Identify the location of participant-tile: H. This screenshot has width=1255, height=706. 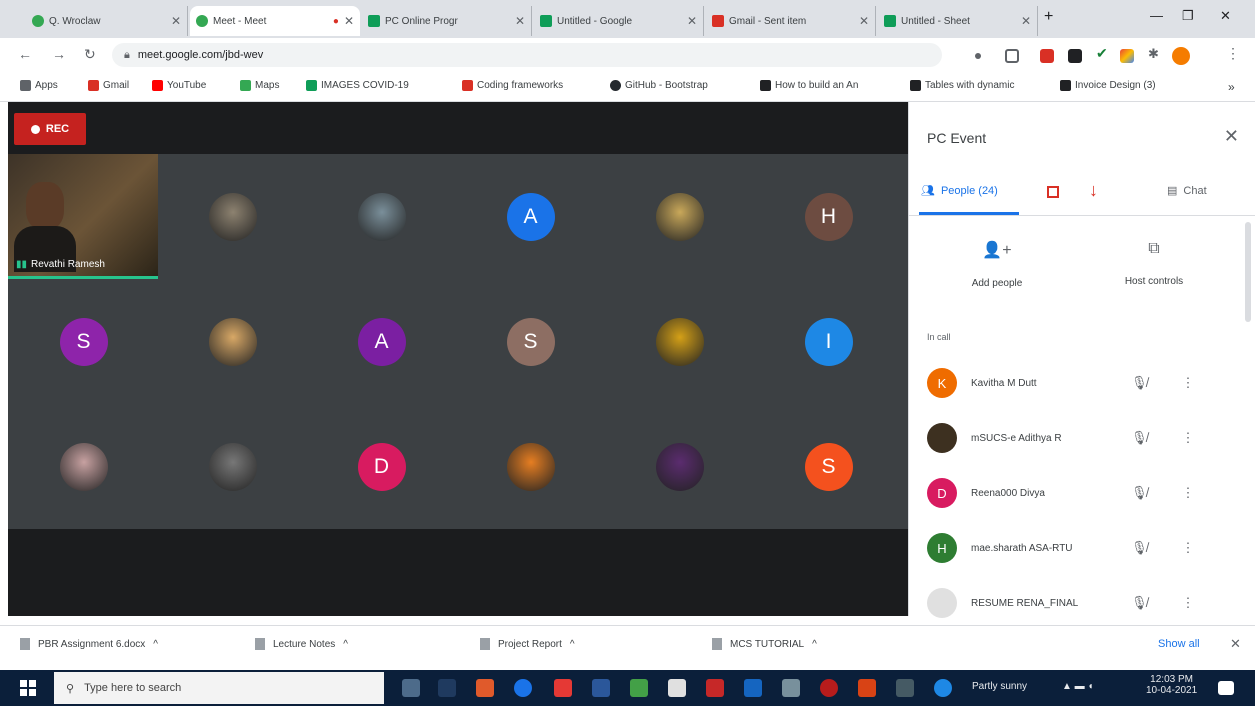
(828, 216).